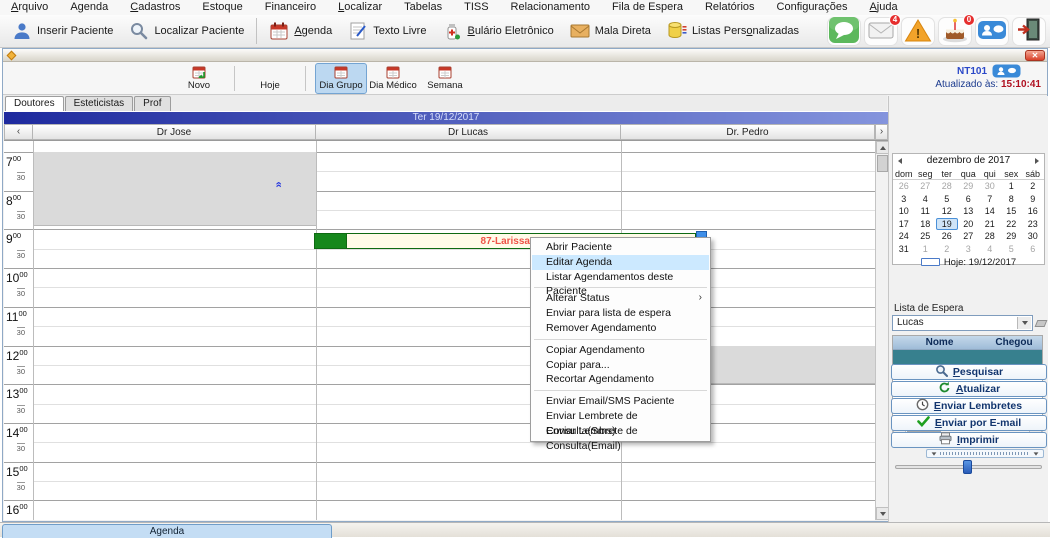  I want to click on imprimir-button: Imprimir, so click(969, 440).